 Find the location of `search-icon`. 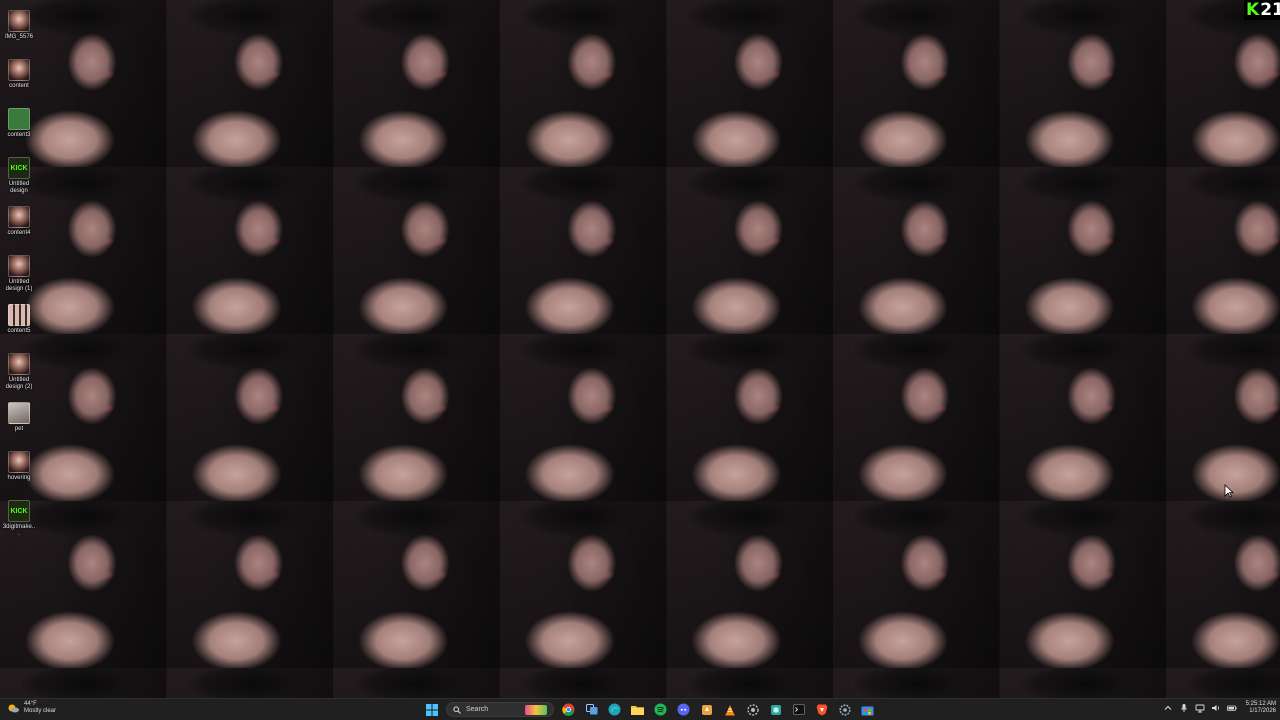

search-icon is located at coordinates (457, 709).